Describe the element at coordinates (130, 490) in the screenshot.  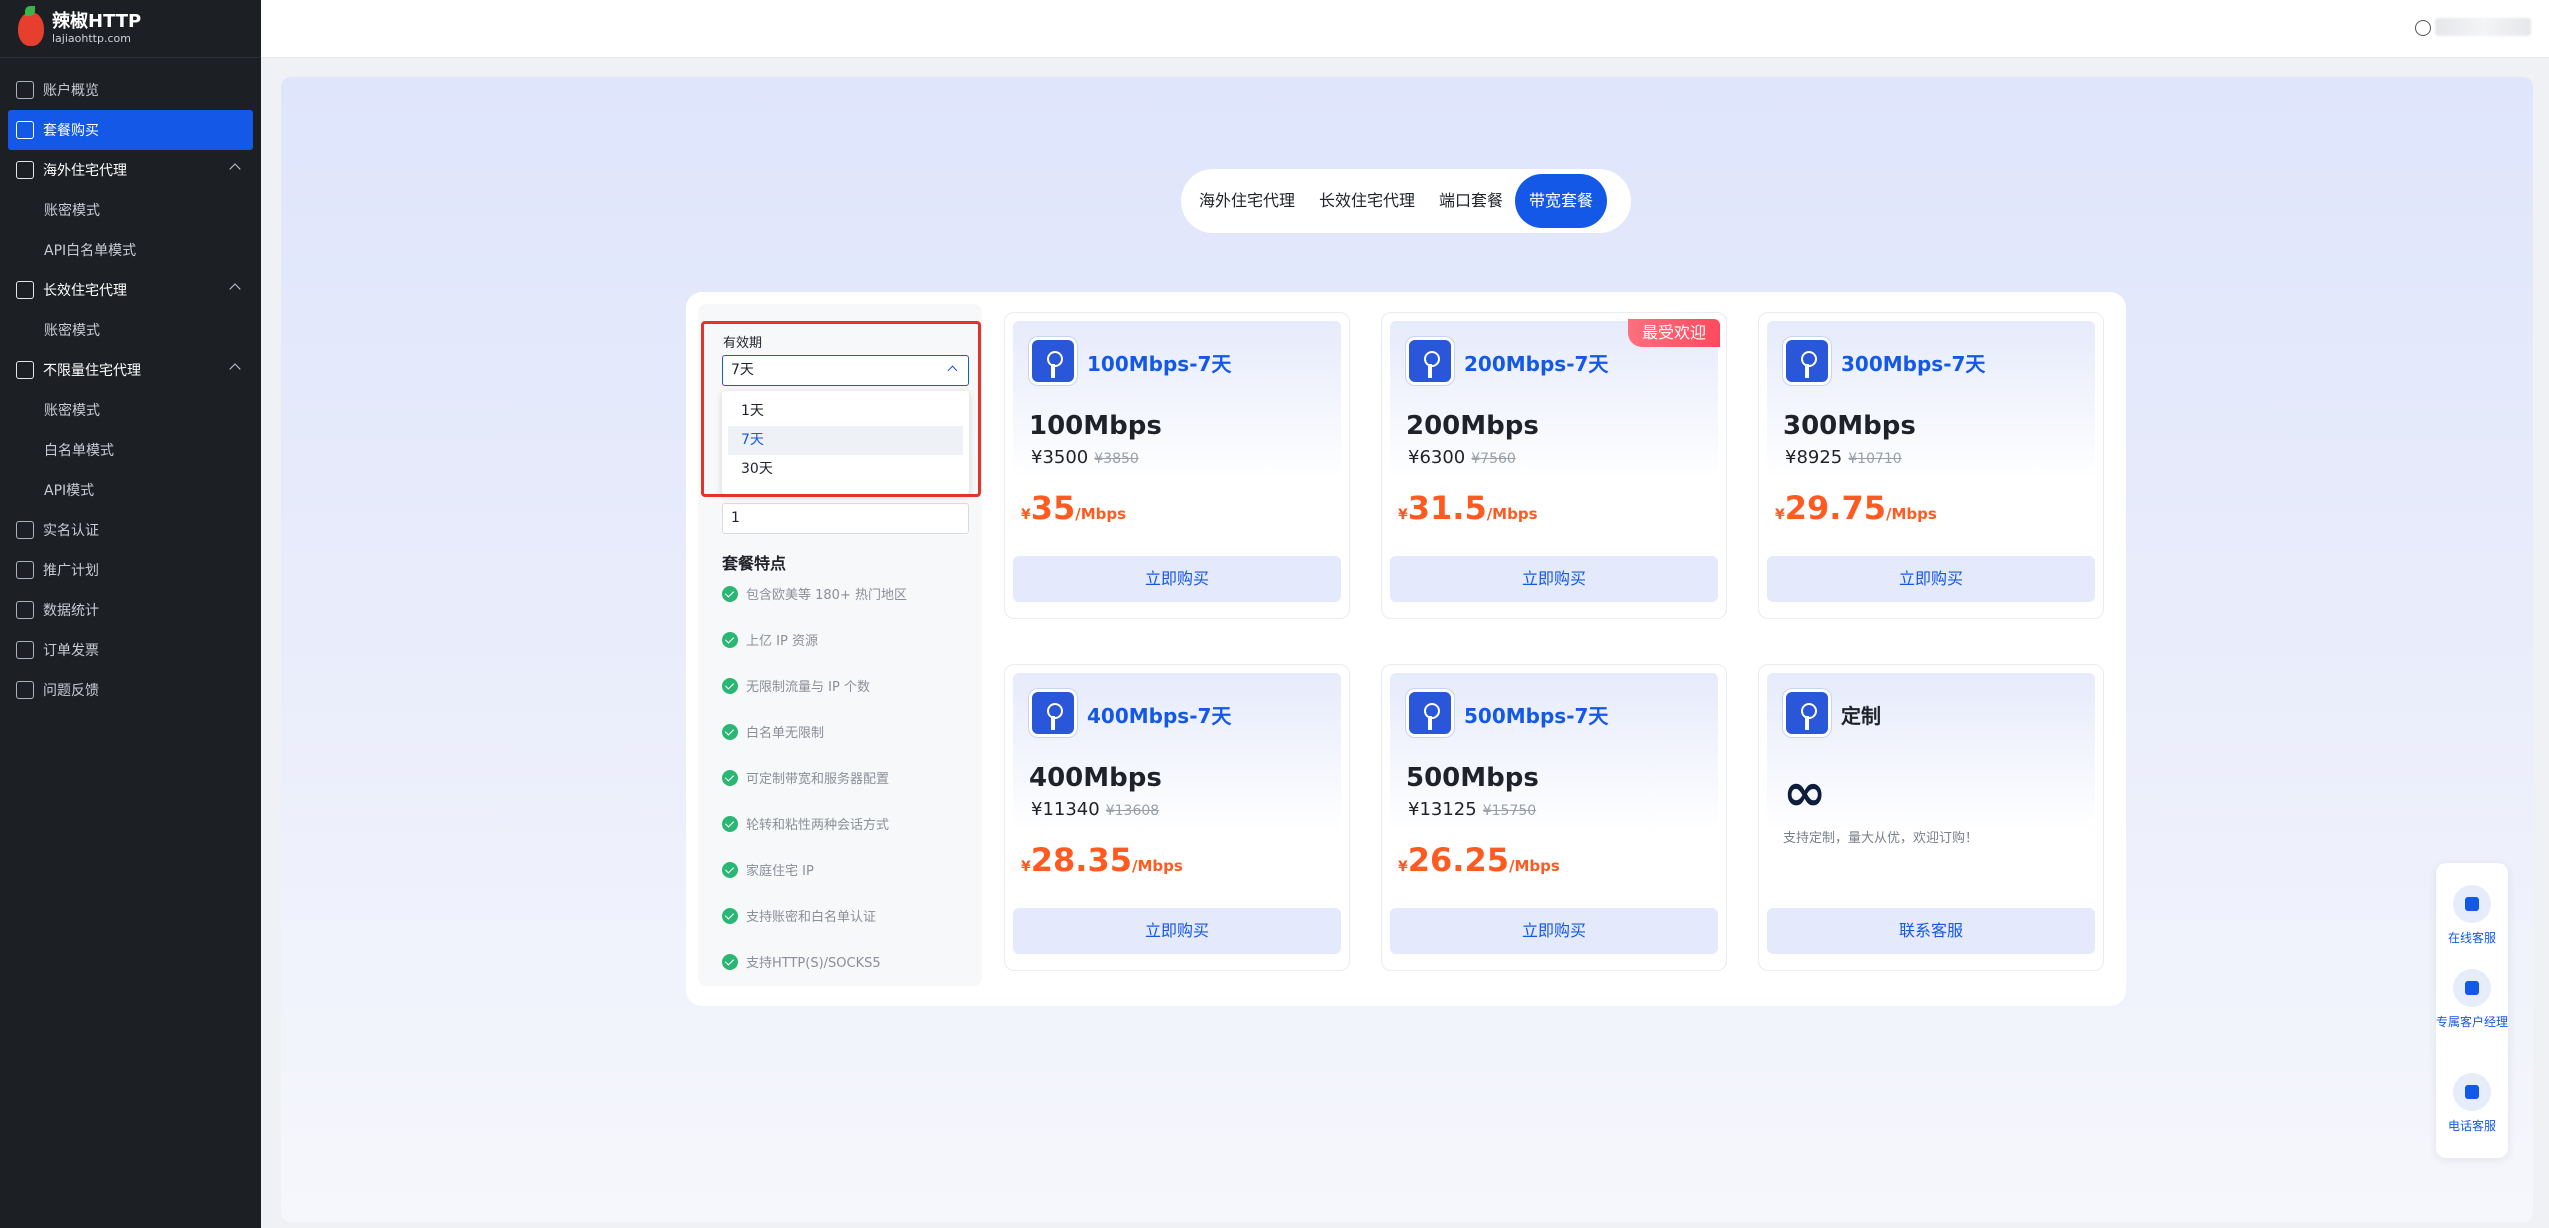
I see `sidebar-item-unlimited-api-mode: API模式` at that location.